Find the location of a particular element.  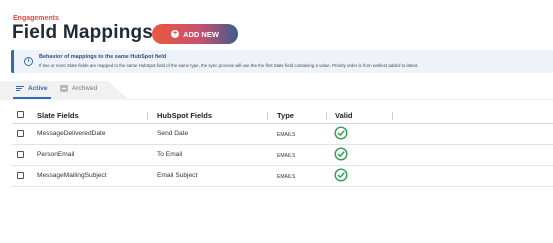

table-row: PersonEmail To Email EMAILS is located at coordinates (282, 155).